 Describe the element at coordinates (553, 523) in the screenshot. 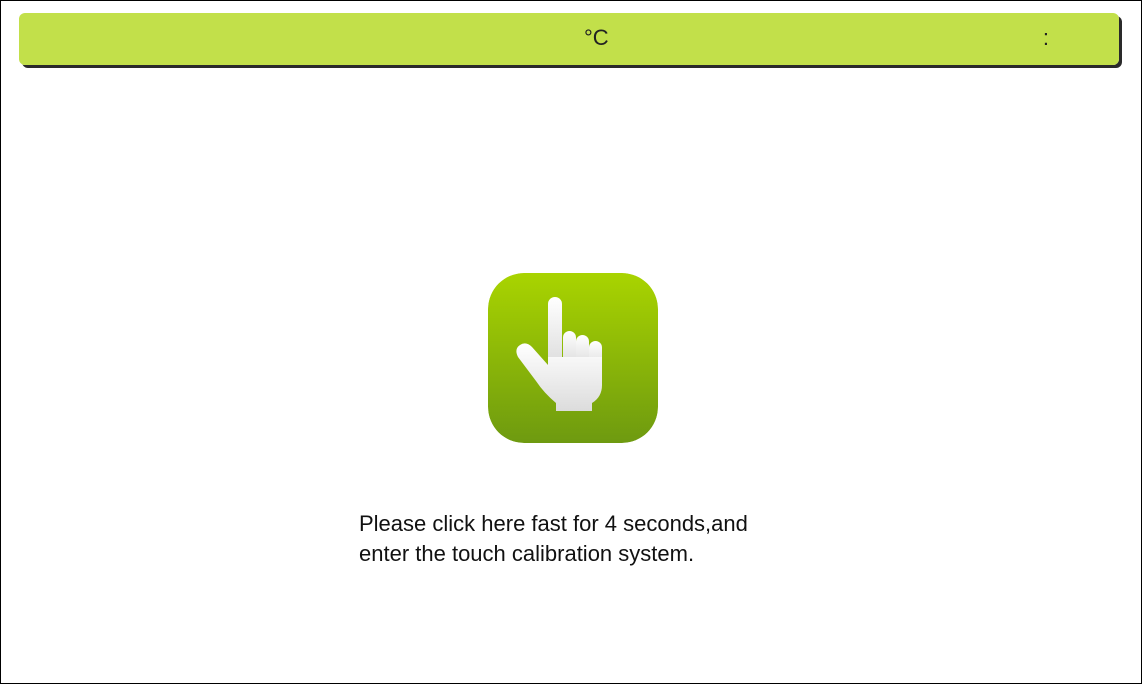

I see `instruction-line-1: Please click here fast for 4 seconds,and` at that location.